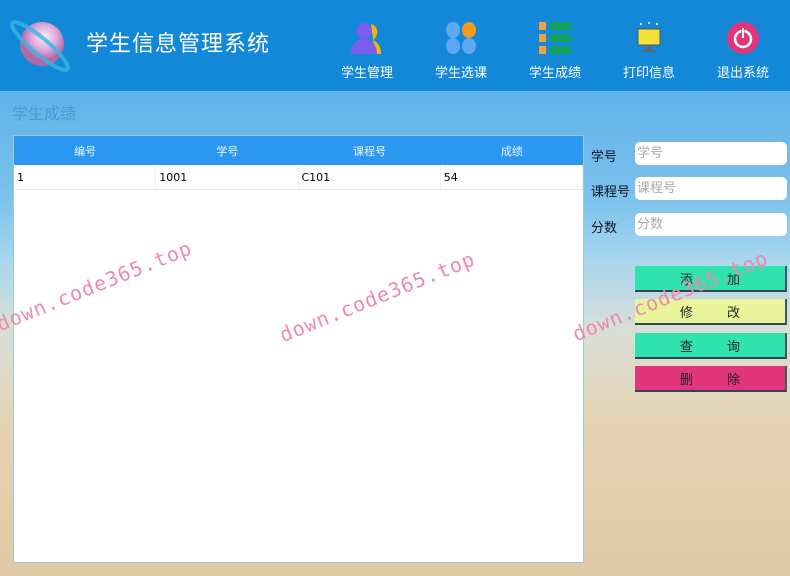  Describe the element at coordinates (227, 150) in the screenshot. I see `column-header-student-id: 学号` at that location.